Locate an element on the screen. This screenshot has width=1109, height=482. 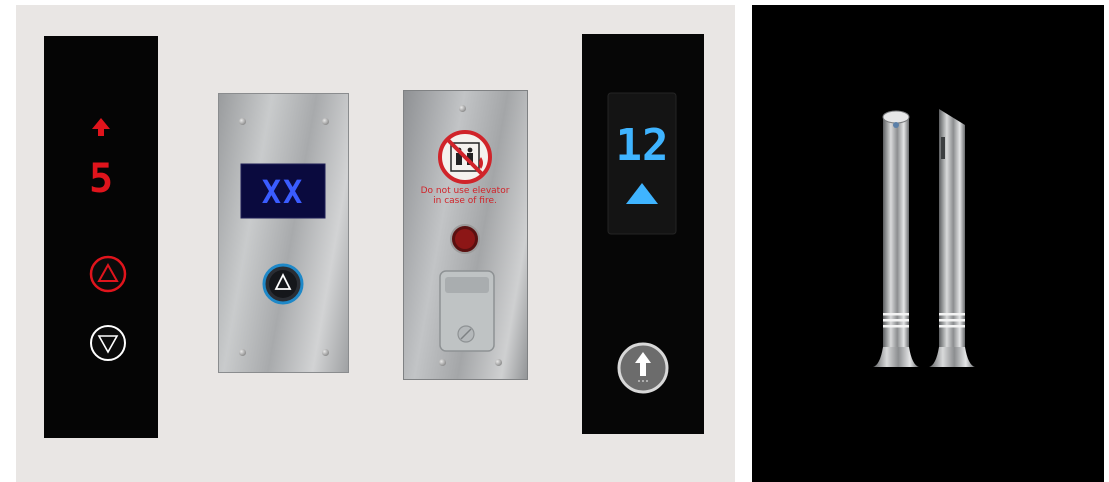
blue-matrix-hall-panel: XX is located at coordinates (283, 233).